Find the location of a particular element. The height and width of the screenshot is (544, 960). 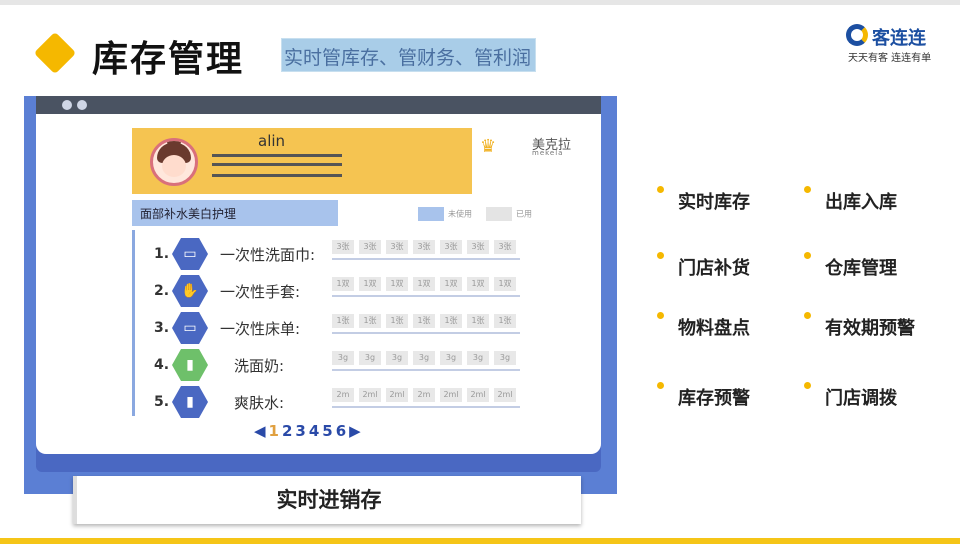

feature-item: 有效期预警 is located at coordinates (870, 328).